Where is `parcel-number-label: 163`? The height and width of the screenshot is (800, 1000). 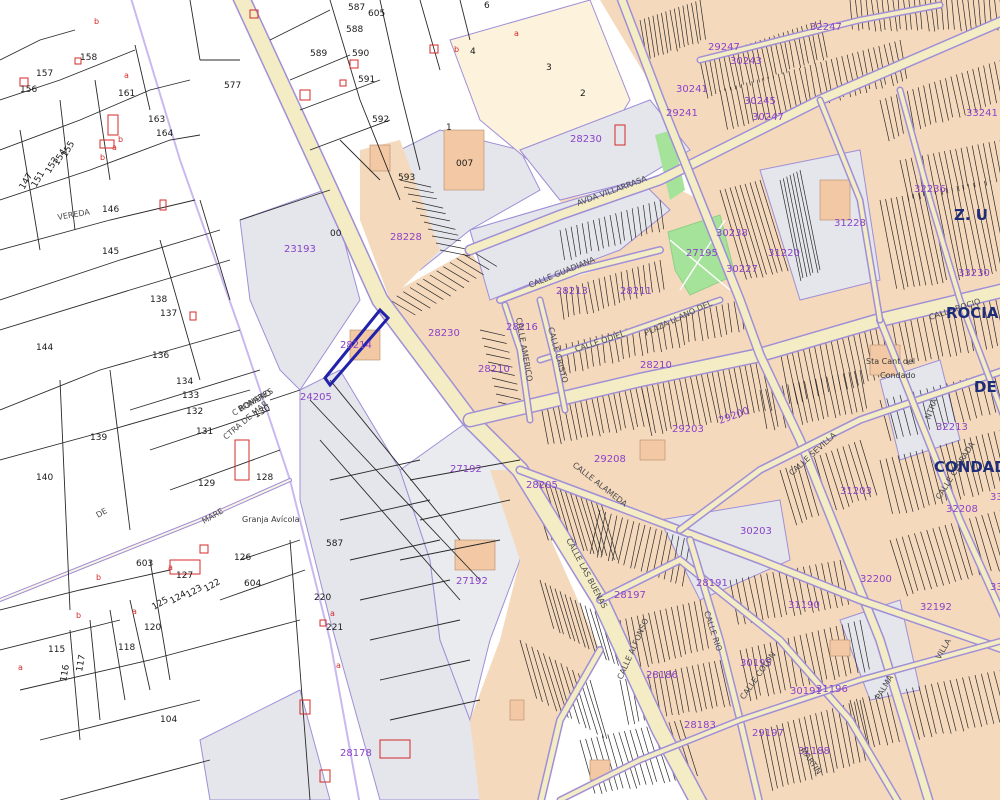
parcel-number-label: 163 is located at coordinates (156, 120).